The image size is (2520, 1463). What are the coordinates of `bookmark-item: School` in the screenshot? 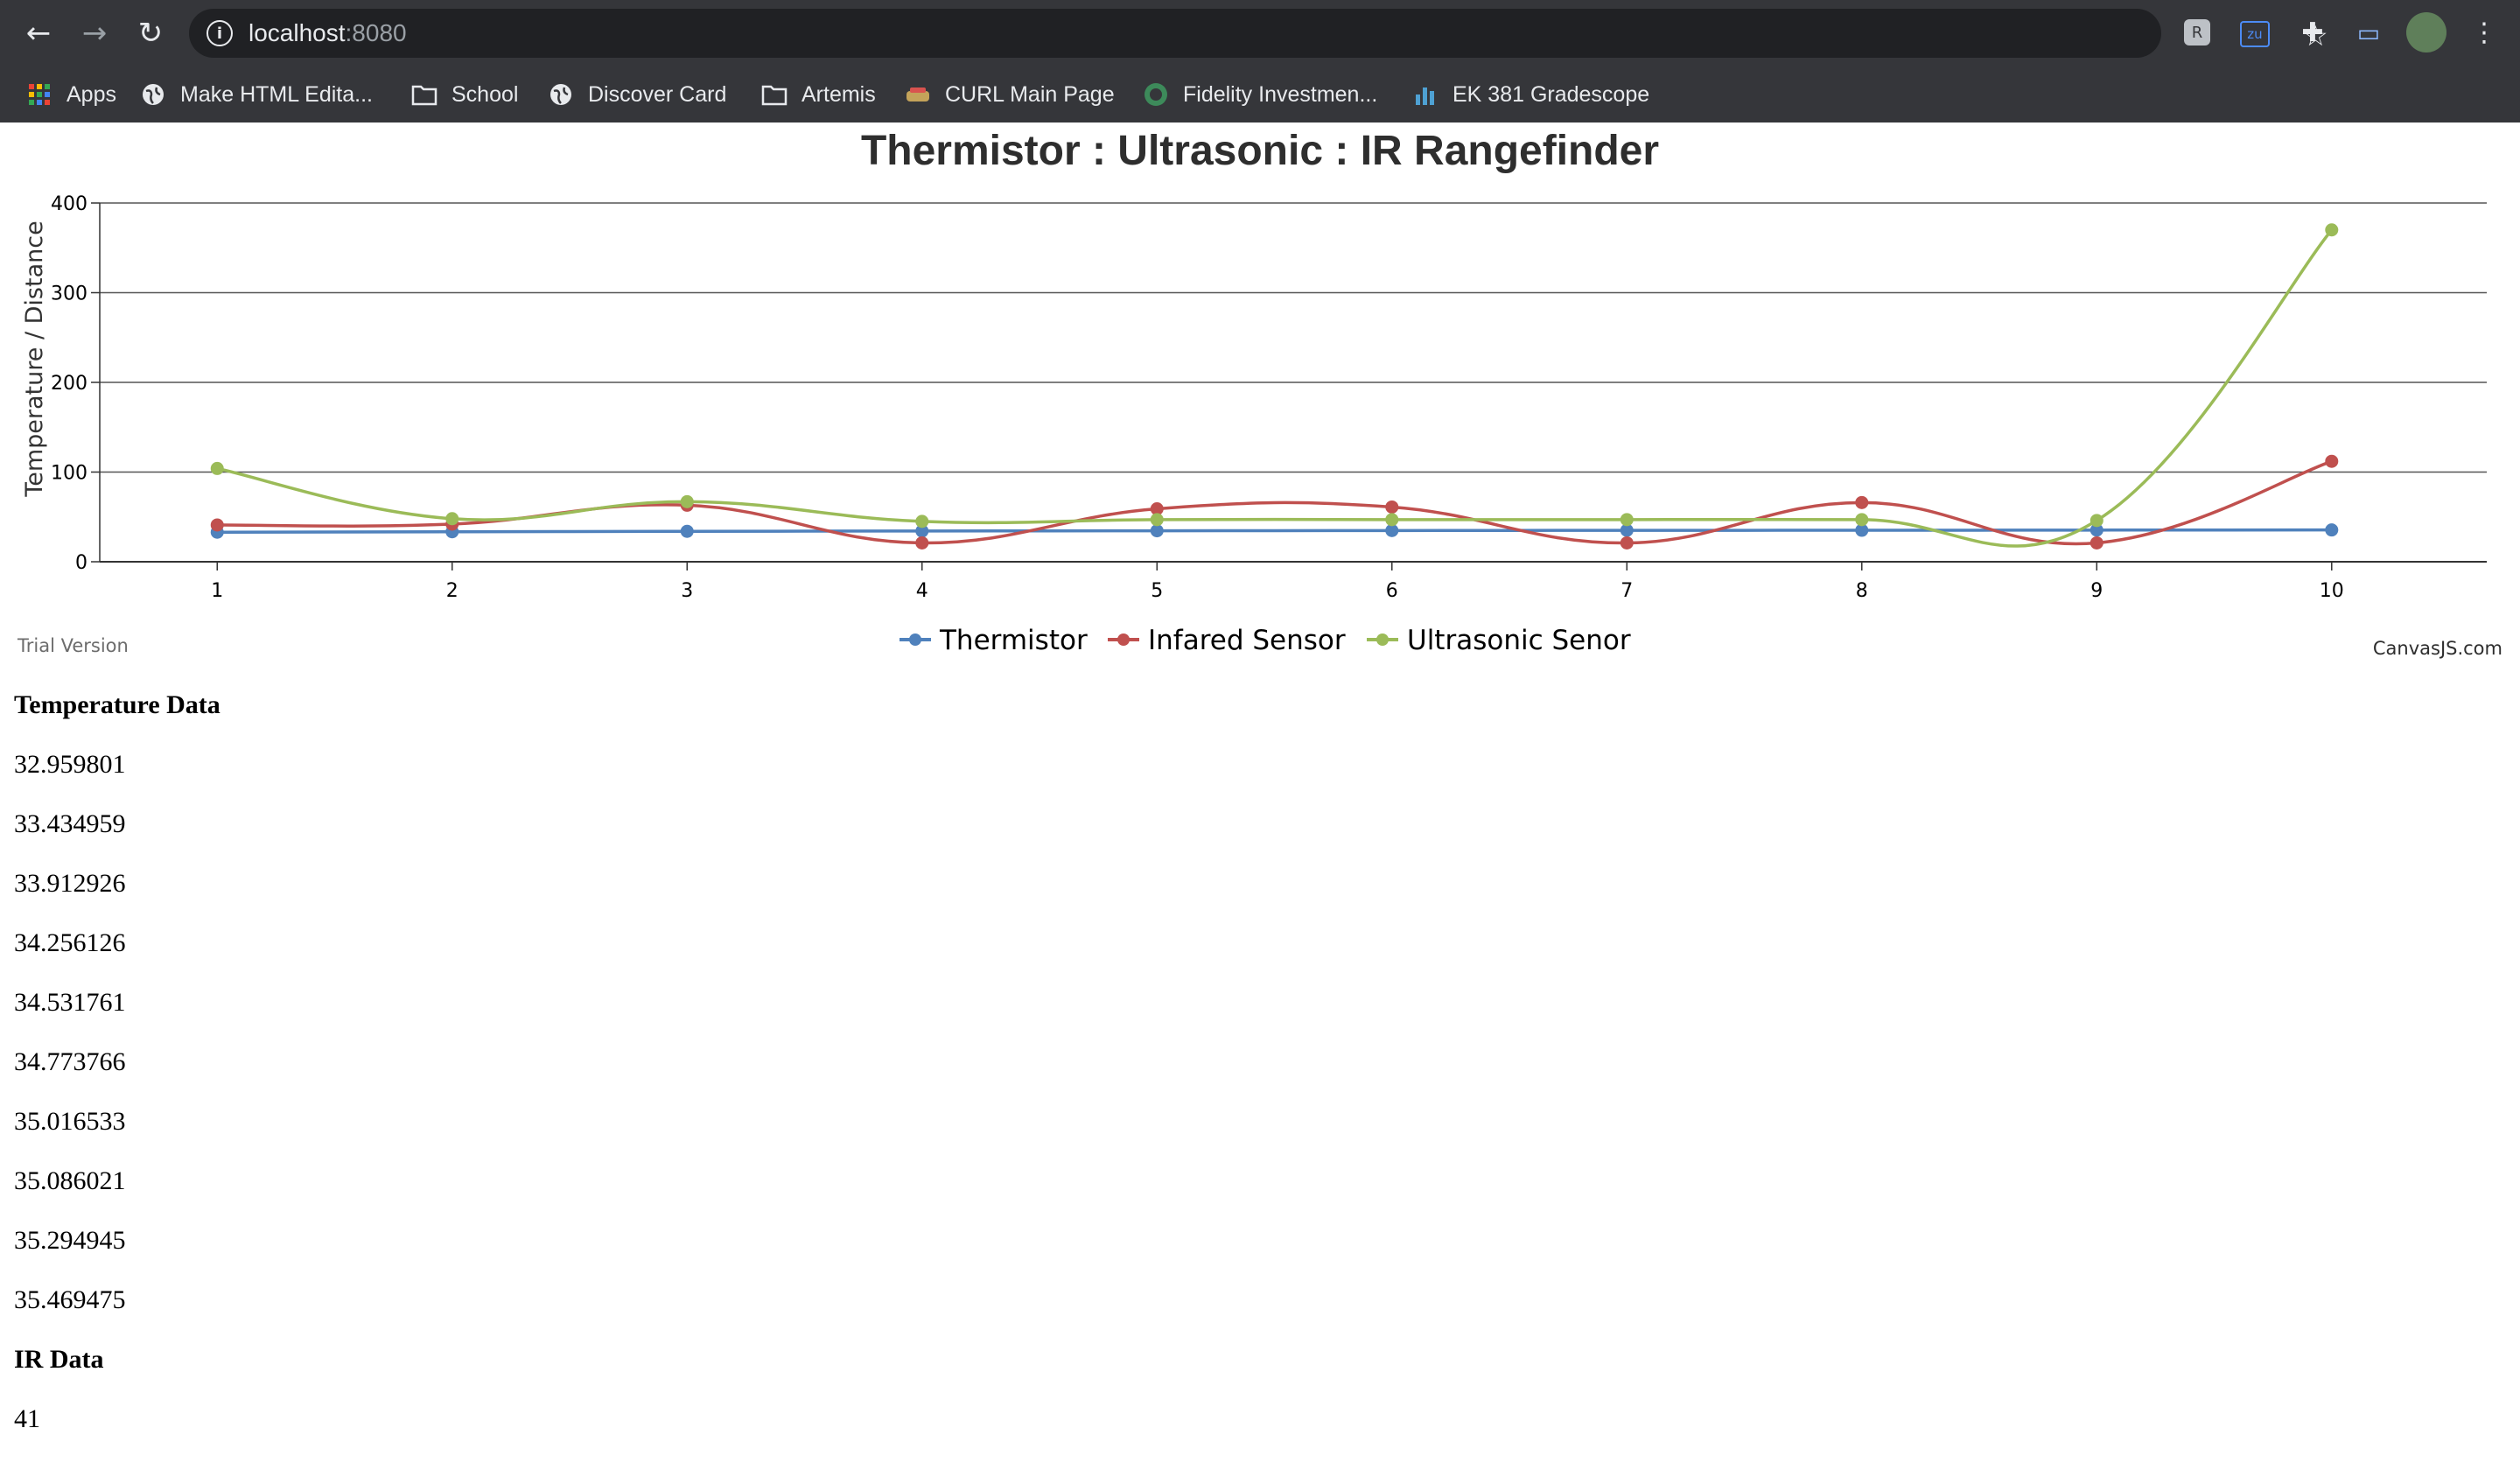 It's located at (464, 94).